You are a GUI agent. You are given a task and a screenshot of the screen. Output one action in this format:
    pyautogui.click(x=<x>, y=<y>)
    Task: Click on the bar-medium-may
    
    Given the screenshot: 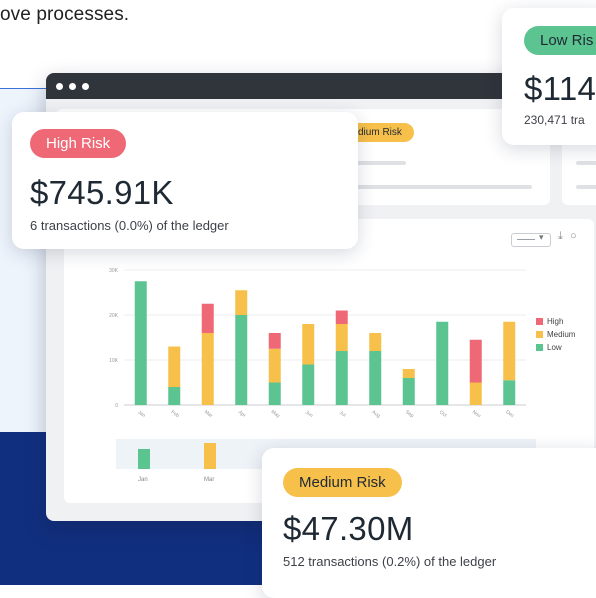 What is the action you would take?
    pyautogui.click(x=274, y=365)
    